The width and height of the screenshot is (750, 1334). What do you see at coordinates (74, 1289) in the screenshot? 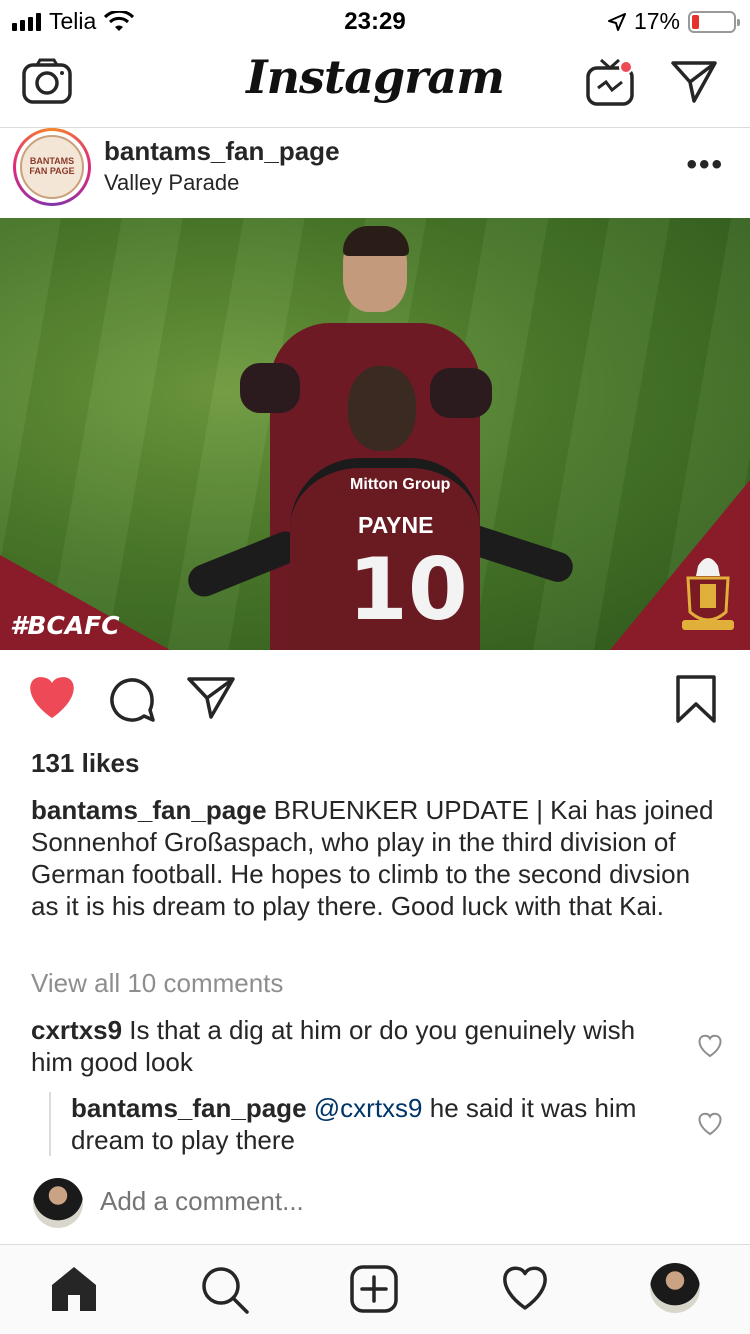
I see `home-icon` at bounding box center [74, 1289].